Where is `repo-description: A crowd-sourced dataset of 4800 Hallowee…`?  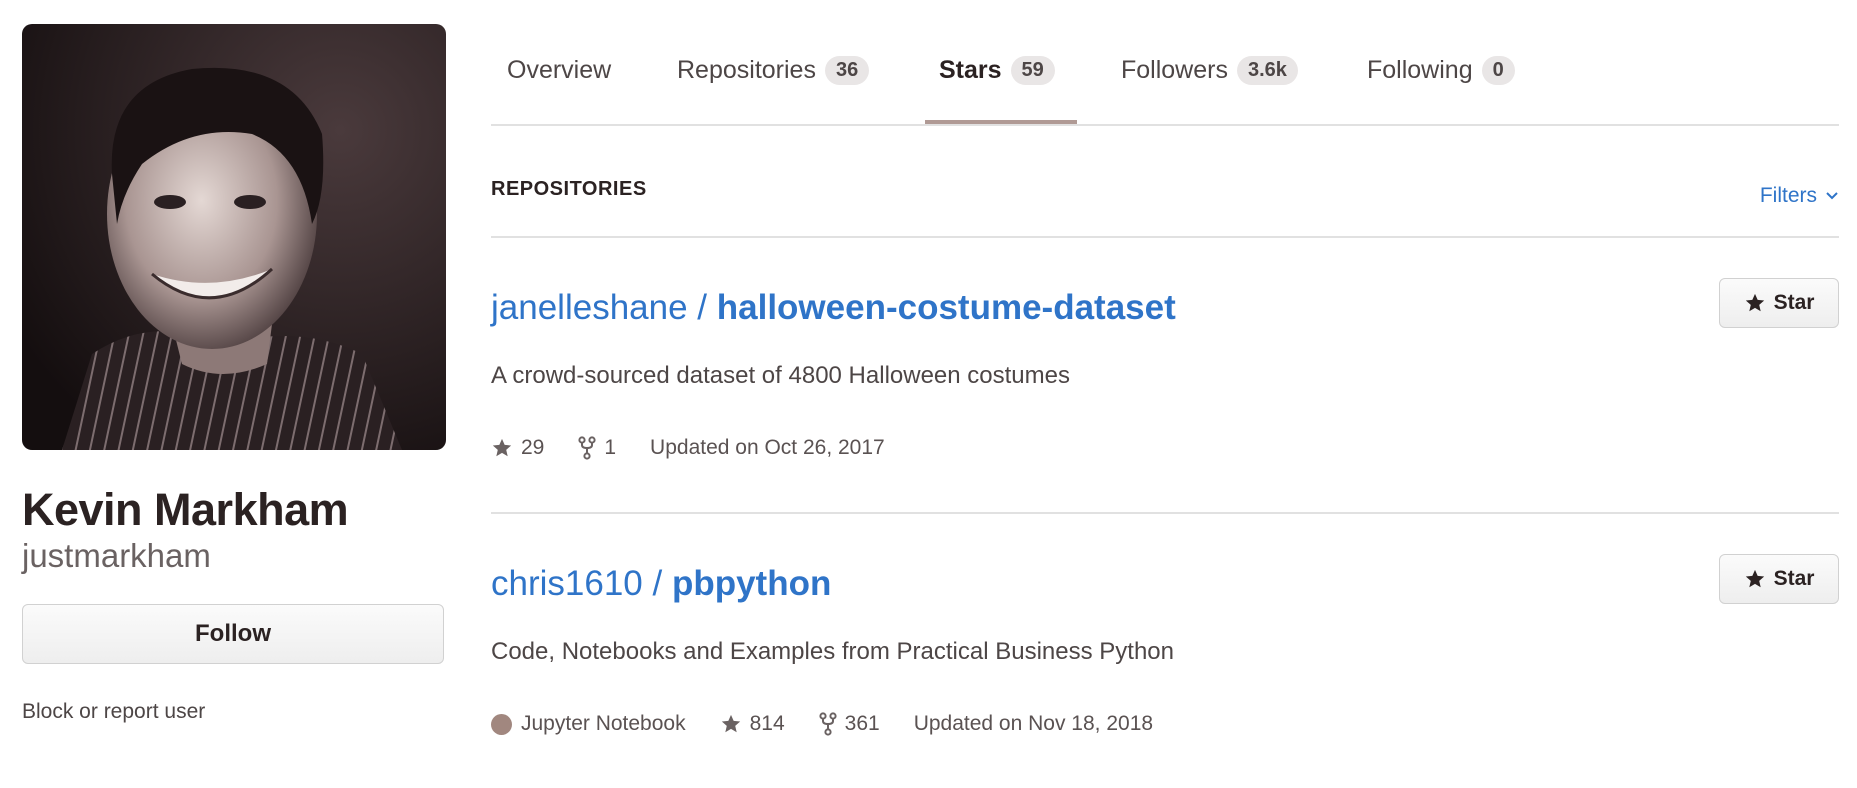
repo-description: A crowd-sourced dataset of 4800 Hallowee… is located at coordinates (780, 375).